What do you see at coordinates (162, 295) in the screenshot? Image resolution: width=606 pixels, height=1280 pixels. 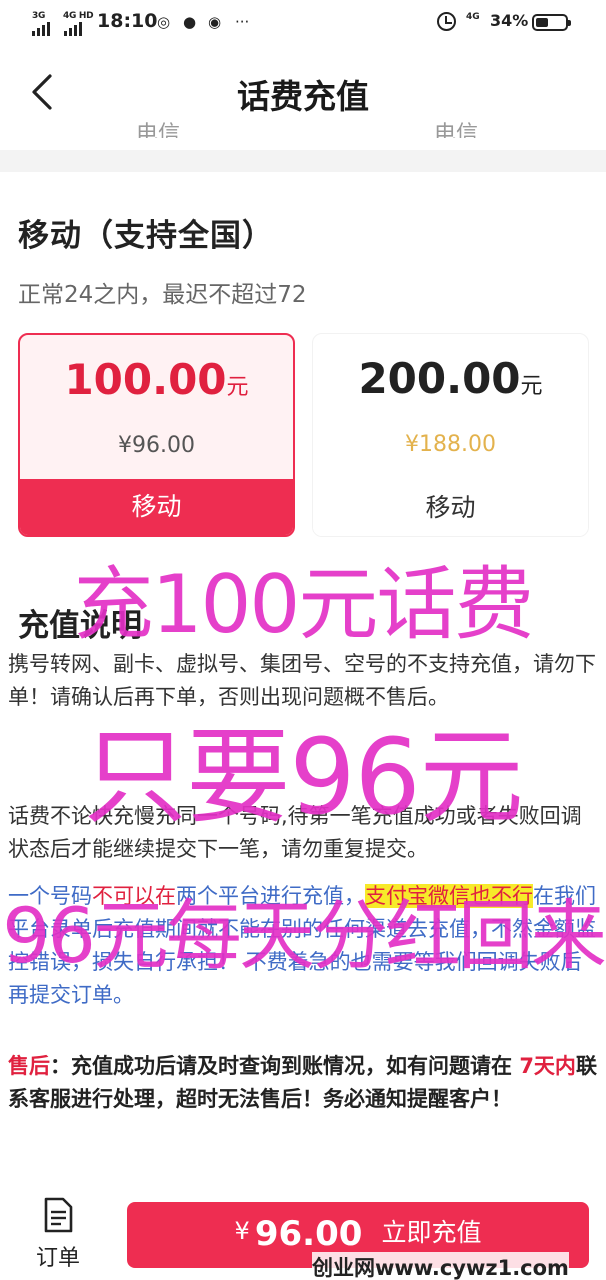 I see `carrier-subtitle: 正常24之内，最迟不超过72` at bounding box center [162, 295].